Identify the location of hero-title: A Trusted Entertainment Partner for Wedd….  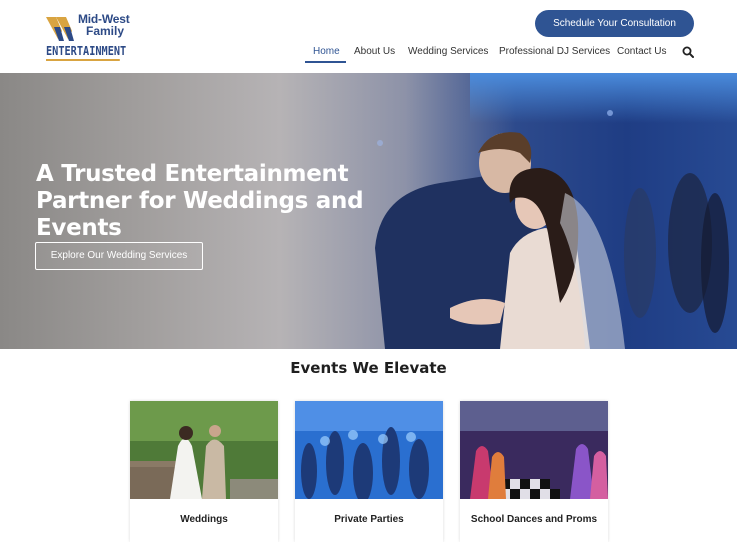
(200, 201).